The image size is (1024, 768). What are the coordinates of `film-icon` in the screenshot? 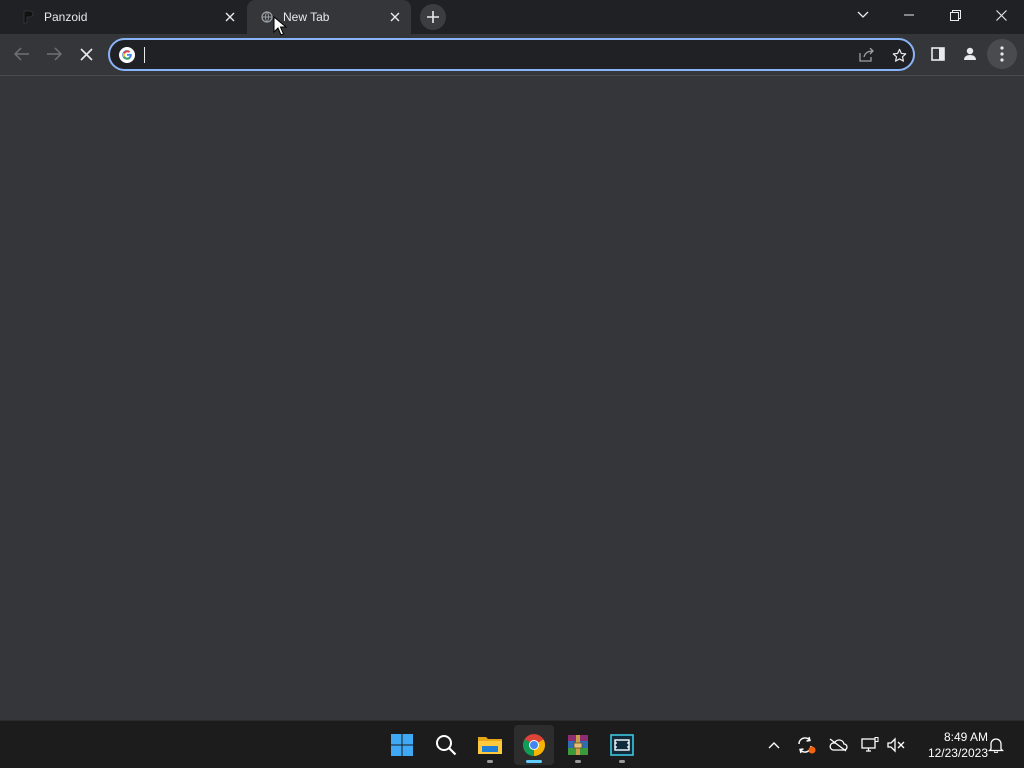 It's located at (622, 745).